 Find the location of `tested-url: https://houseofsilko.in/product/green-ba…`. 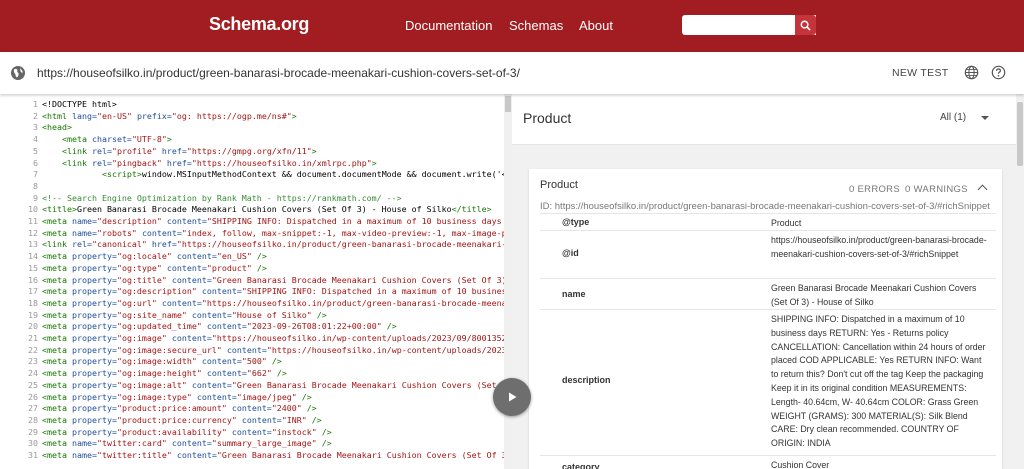

tested-url: https://houseofsilko.in/product/green-ba… is located at coordinates (278, 73).